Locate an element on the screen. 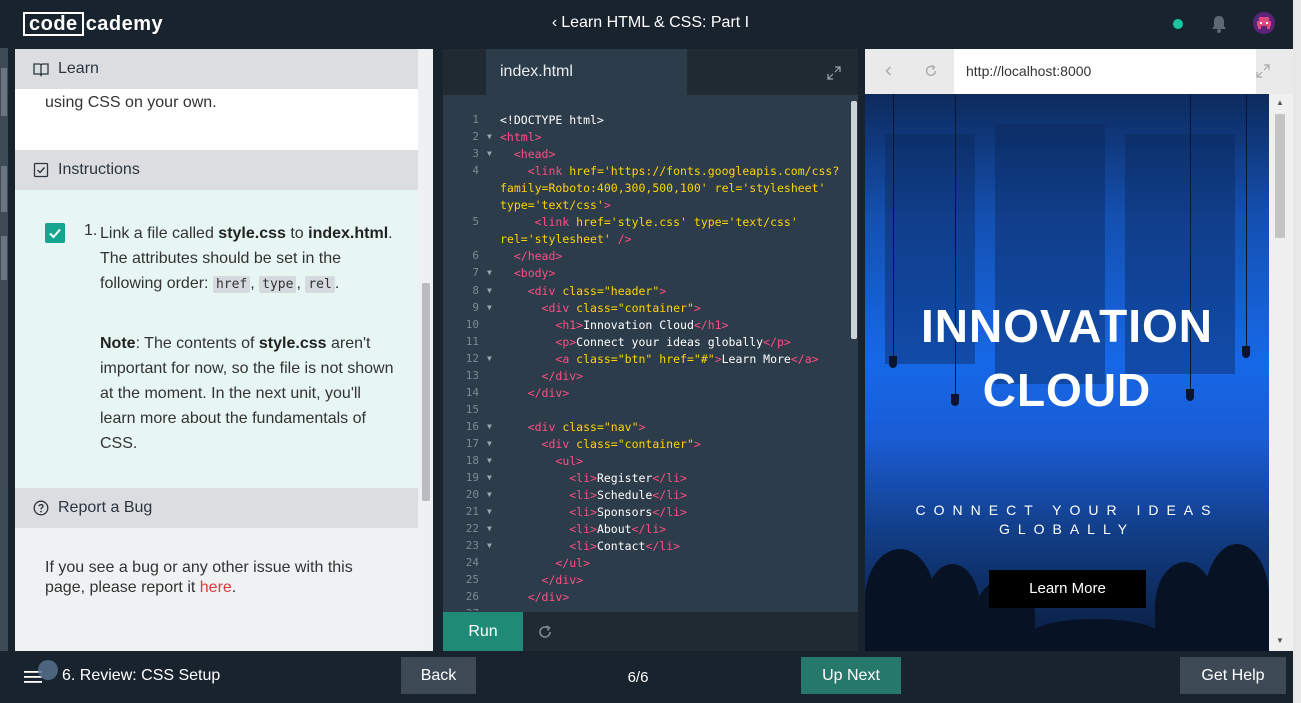 The width and height of the screenshot is (1301, 703). code-token: "container" is located at coordinates (655, 443).